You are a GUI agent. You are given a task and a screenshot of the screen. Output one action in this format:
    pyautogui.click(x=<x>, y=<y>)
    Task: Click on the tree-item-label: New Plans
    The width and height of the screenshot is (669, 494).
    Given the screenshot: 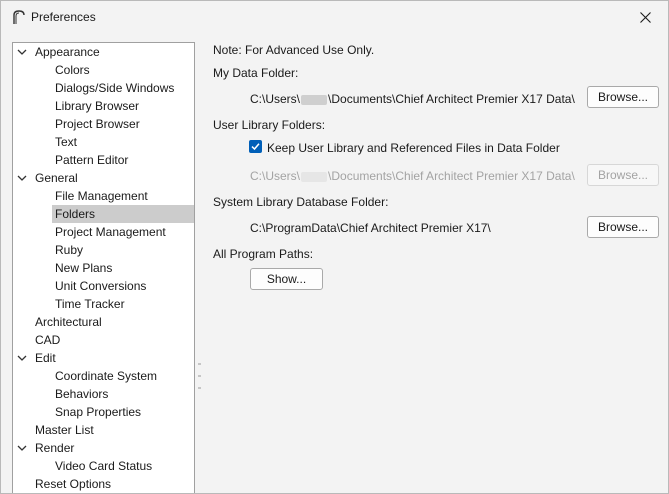 What is the action you would take?
    pyautogui.click(x=84, y=268)
    